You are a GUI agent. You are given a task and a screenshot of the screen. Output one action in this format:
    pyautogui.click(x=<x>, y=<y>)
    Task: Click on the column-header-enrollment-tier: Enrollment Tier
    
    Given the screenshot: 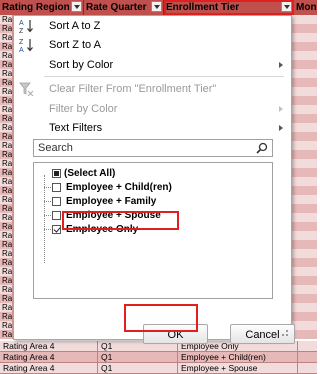 What is the action you would take?
    pyautogui.click(x=229, y=7)
    